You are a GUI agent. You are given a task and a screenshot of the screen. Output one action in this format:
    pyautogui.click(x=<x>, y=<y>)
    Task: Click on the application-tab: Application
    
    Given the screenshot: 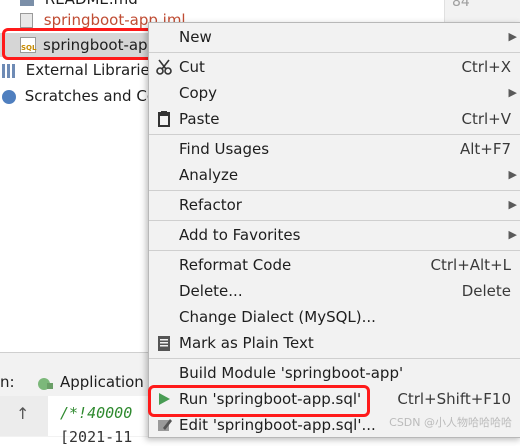 What is the action you would take?
    pyautogui.click(x=102, y=382)
    